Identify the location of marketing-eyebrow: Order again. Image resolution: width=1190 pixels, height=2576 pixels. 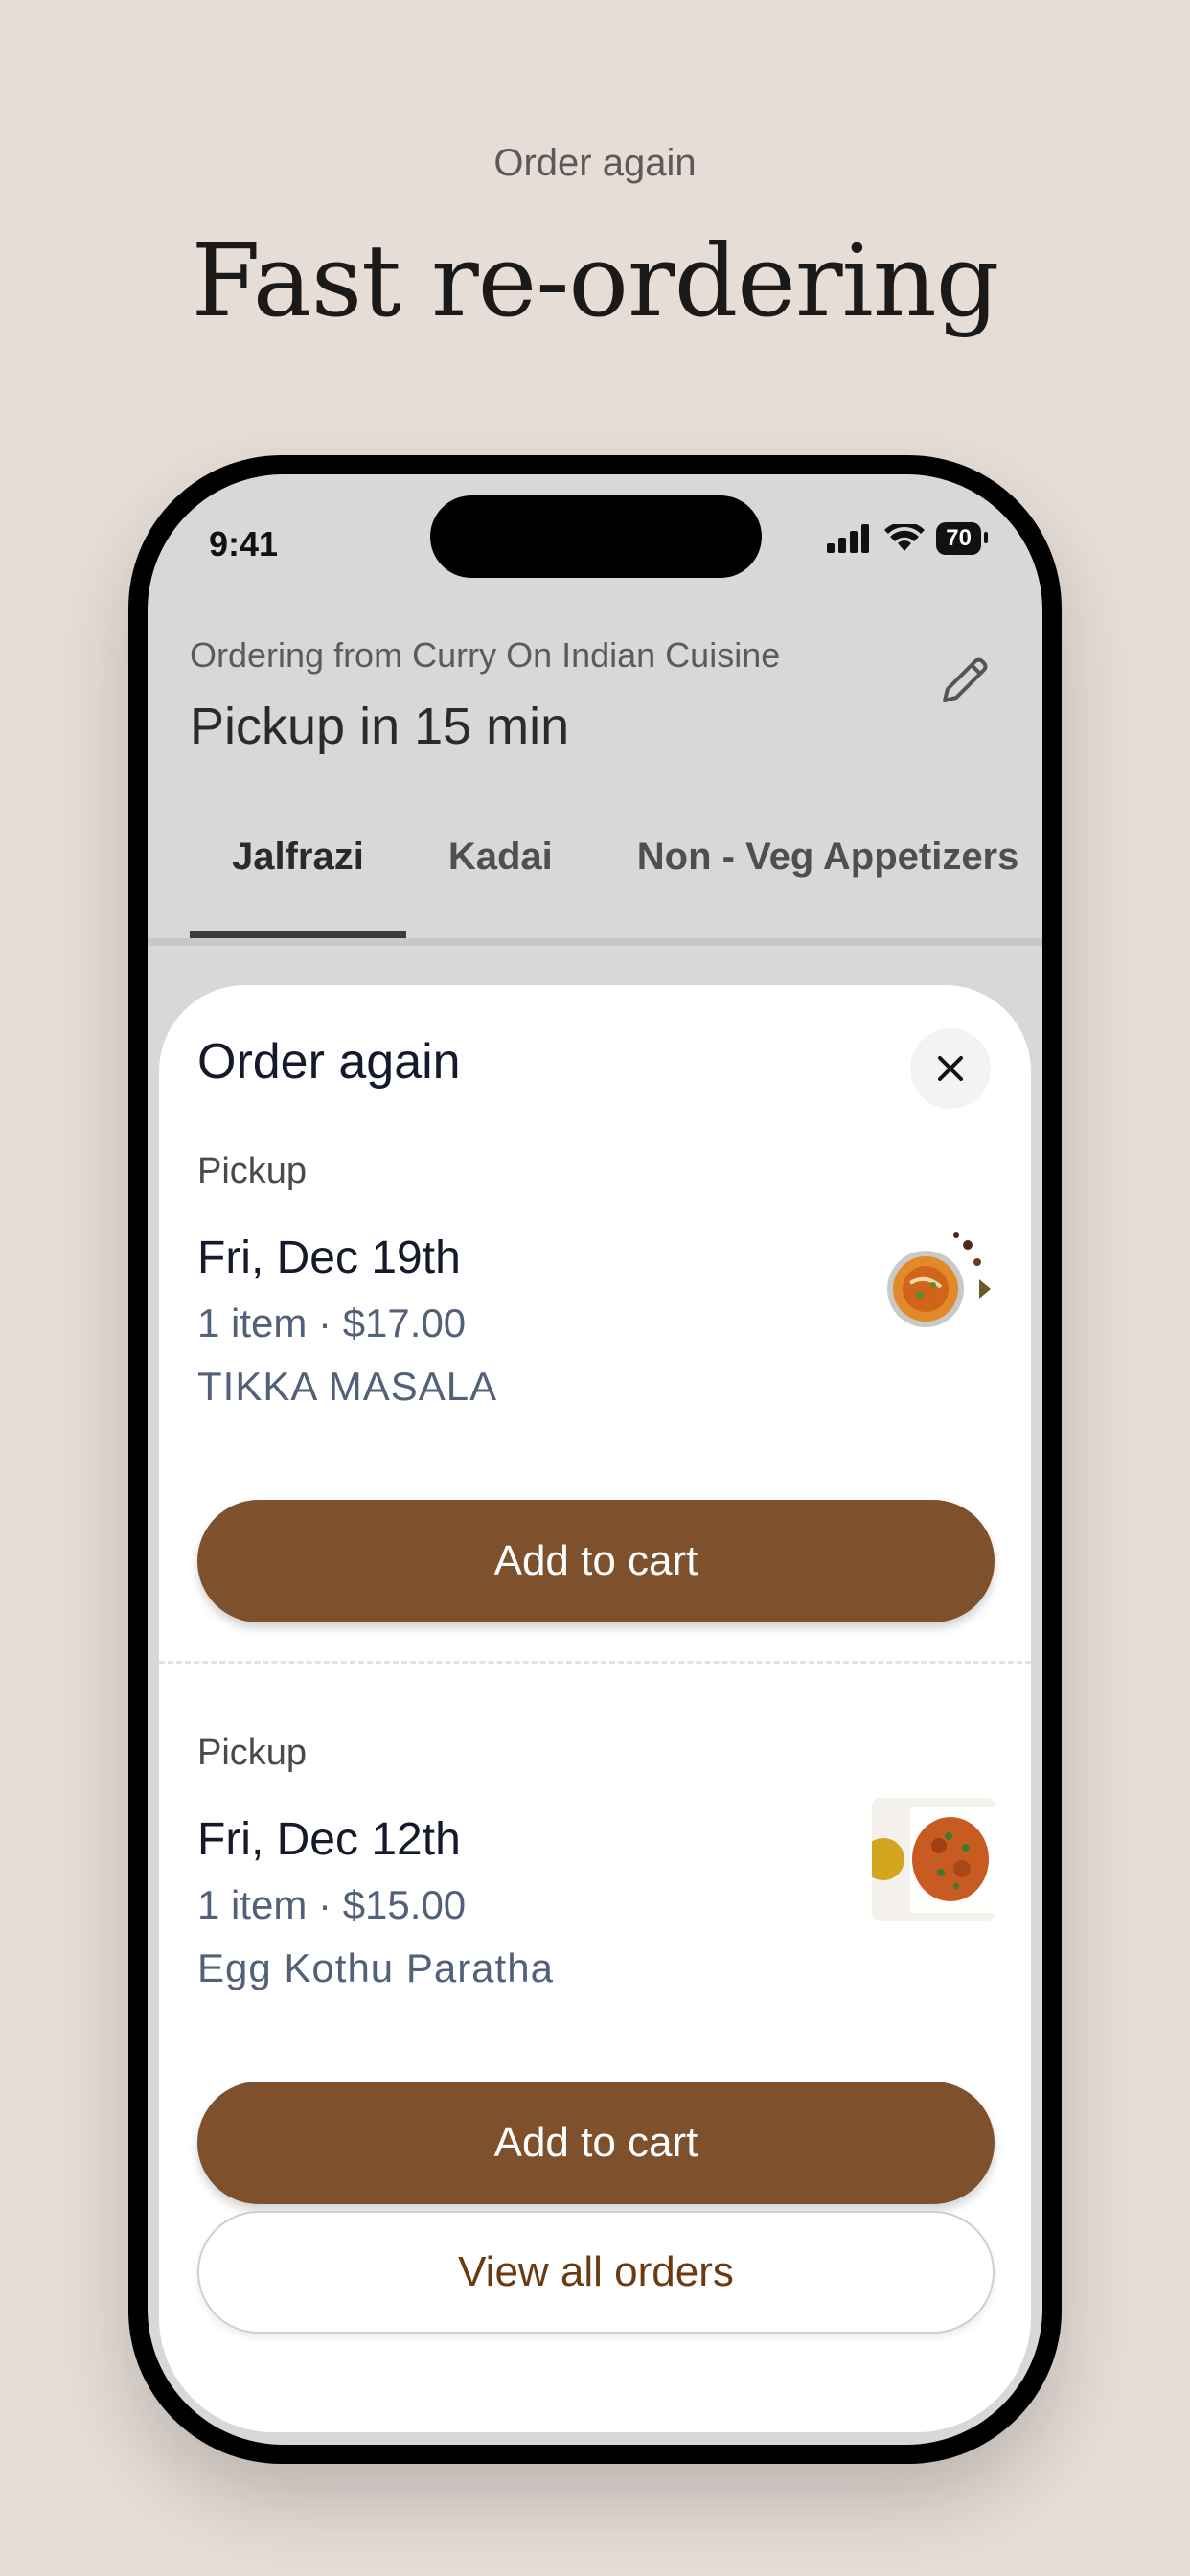
(595, 163).